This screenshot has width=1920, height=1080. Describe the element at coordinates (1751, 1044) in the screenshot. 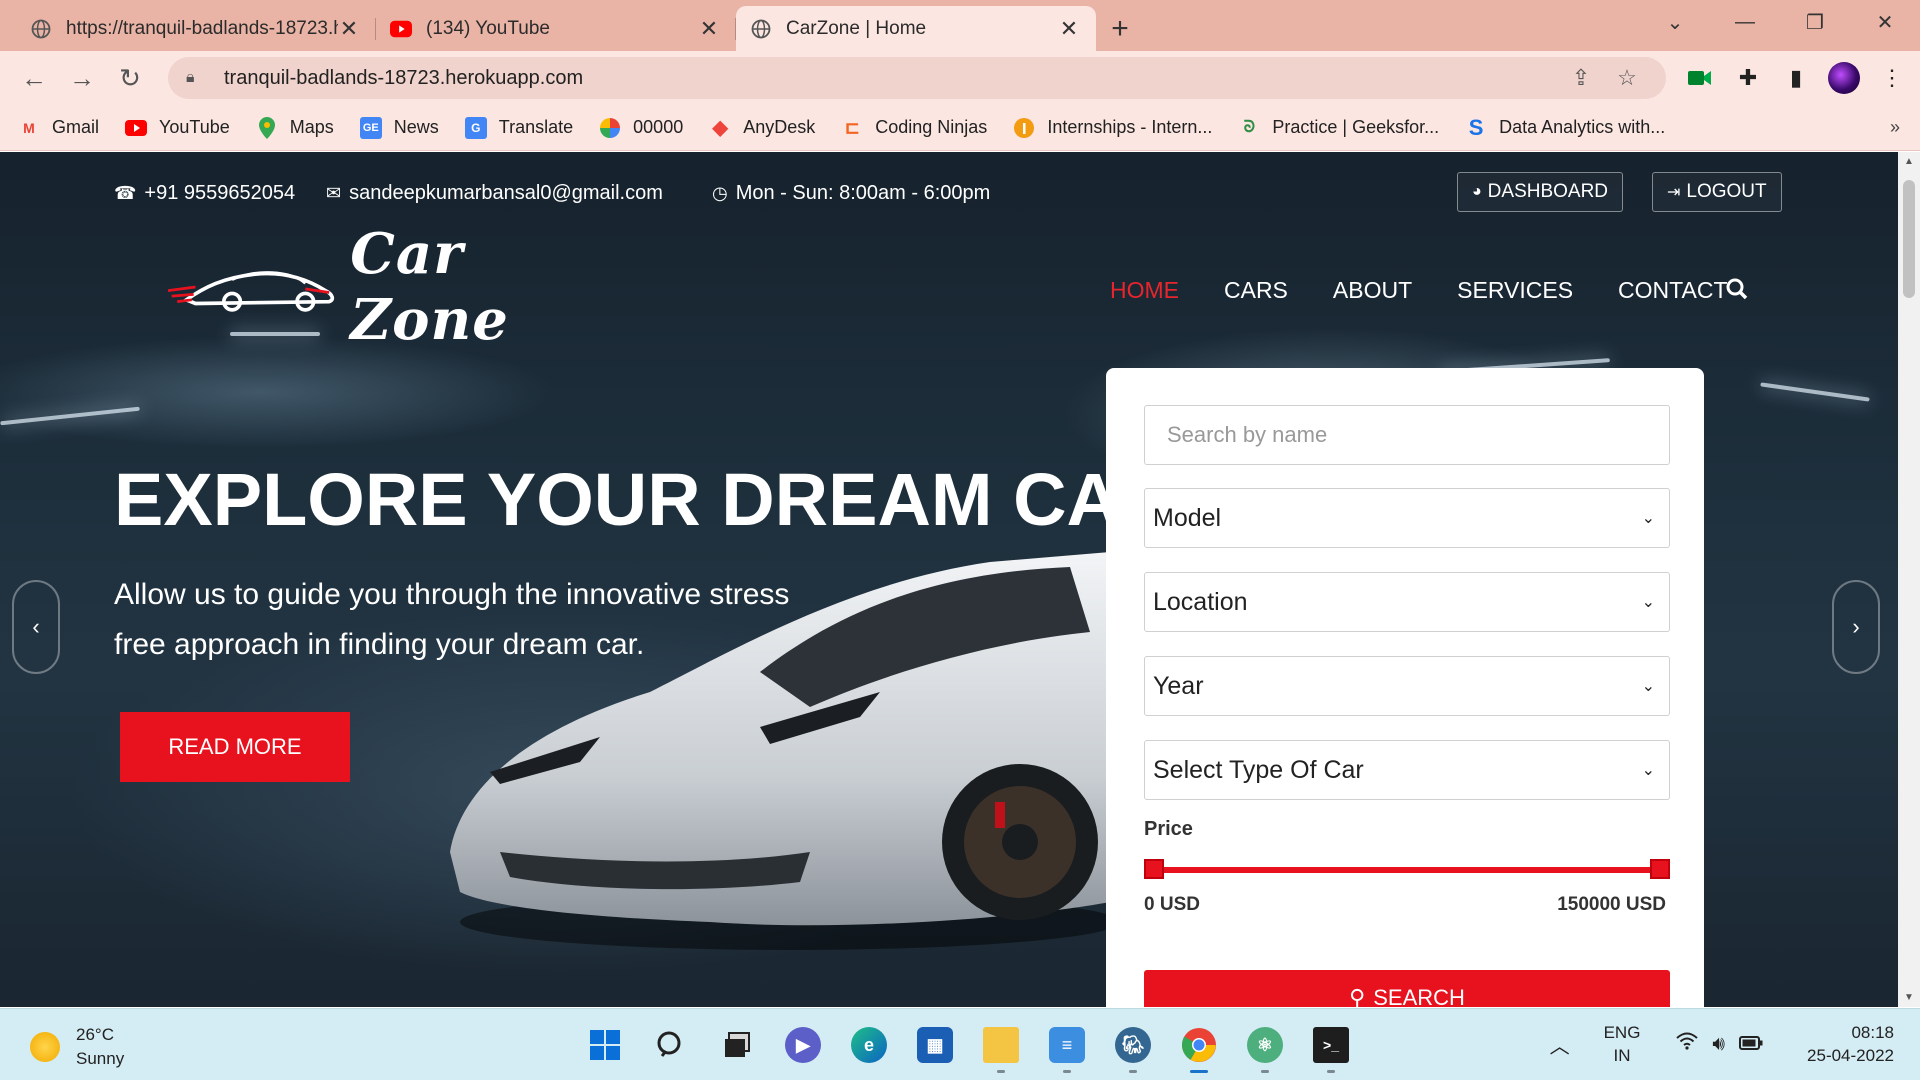

I see `battery-icon` at that location.